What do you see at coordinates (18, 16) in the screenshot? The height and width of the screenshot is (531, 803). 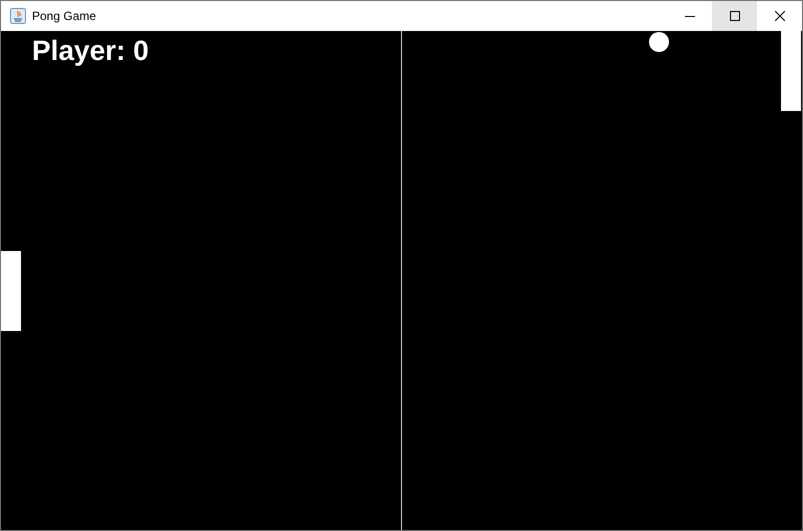 I see `app-icon` at bounding box center [18, 16].